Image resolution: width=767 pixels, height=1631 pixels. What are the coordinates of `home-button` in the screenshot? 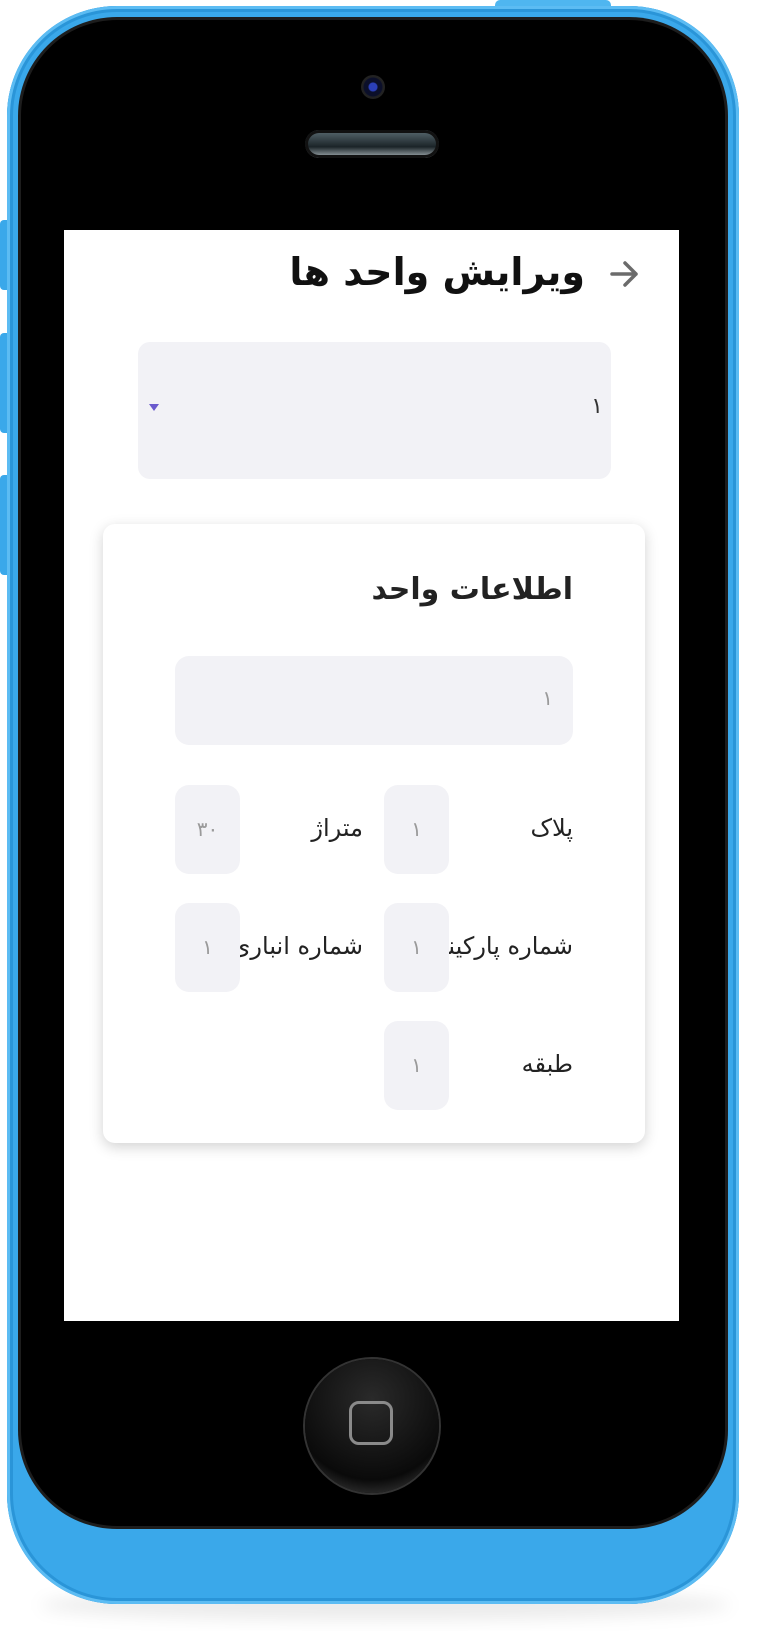 It's located at (372, 1426).